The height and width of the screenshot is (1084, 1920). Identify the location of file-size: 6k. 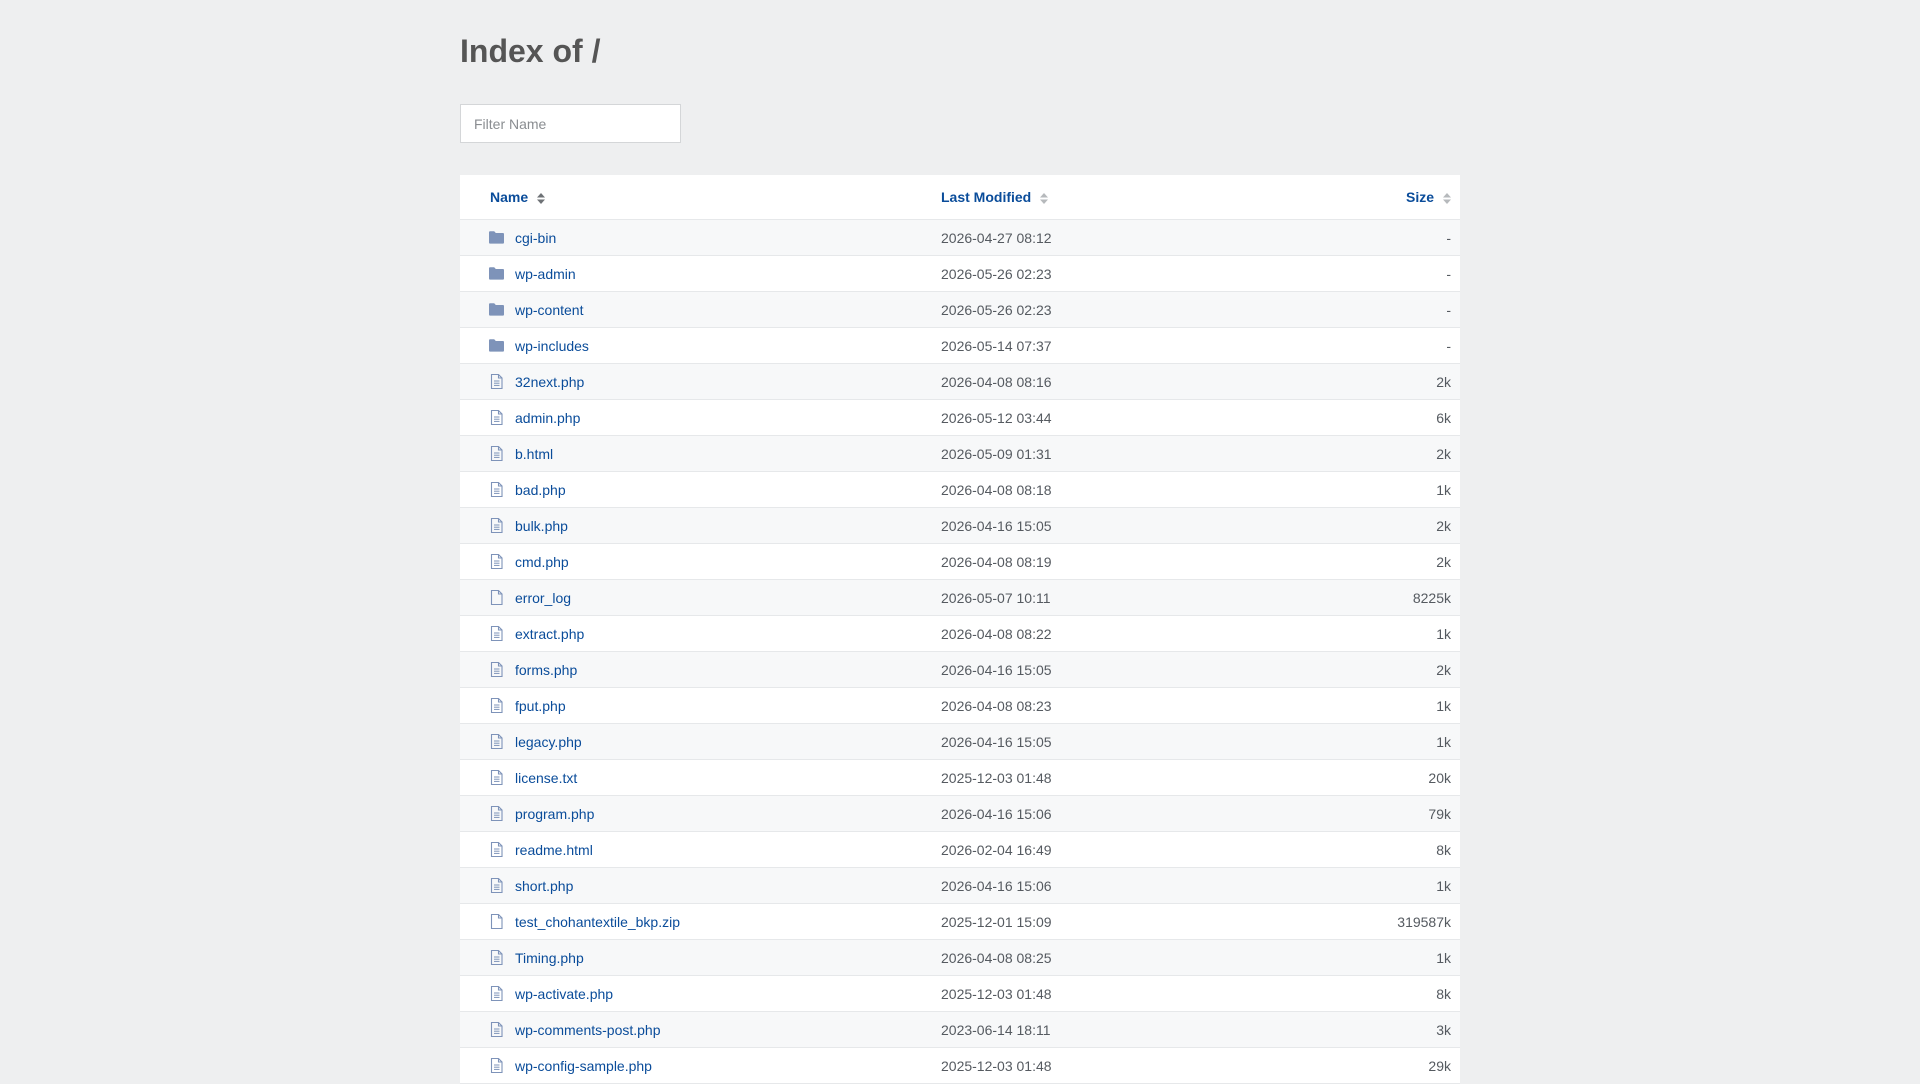
(1443, 418).